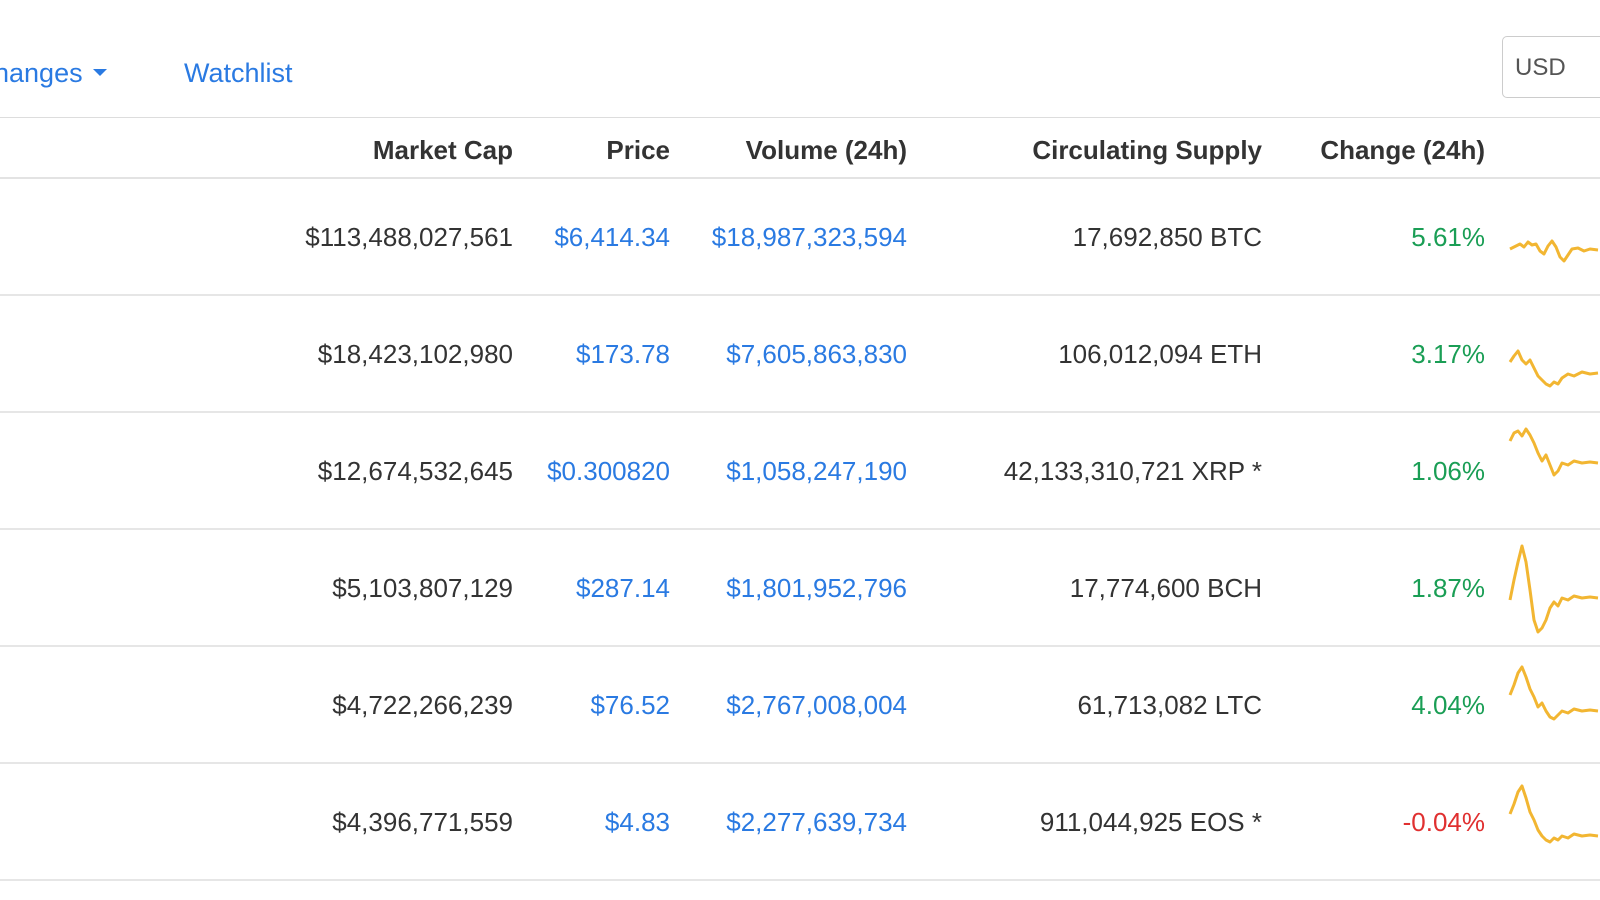 Image resolution: width=1600 pixels, height=900 pixels. Describe the element at coordinates (816, 588) in the screenshot. I see `volume-link: $1,801,952,796` at that location.